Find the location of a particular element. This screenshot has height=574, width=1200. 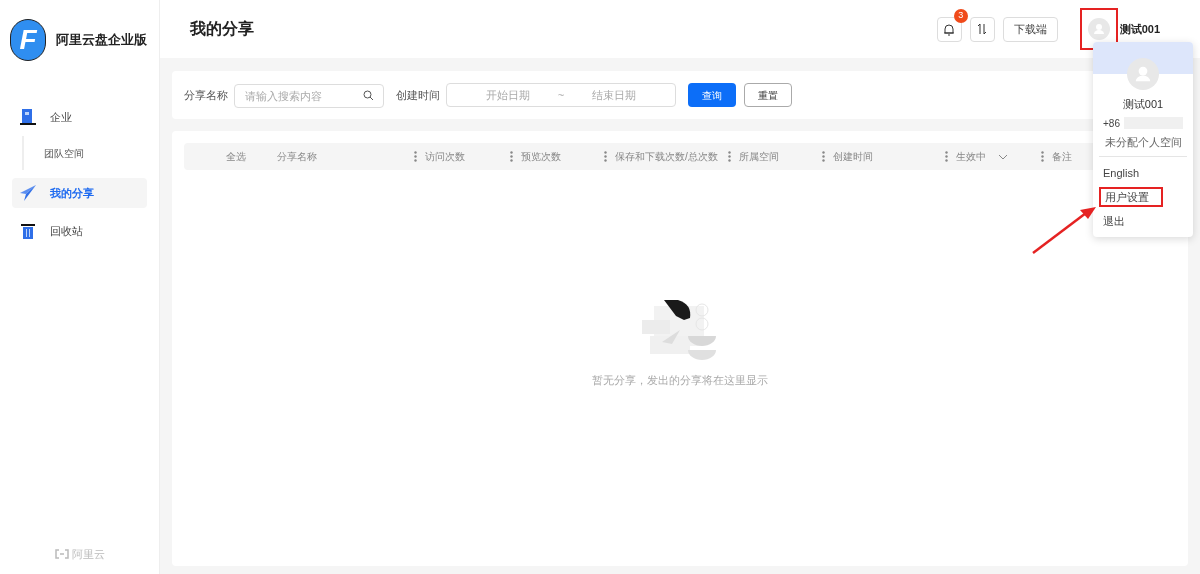

column-header: 创建时间 is located at coordinates (853, 157).